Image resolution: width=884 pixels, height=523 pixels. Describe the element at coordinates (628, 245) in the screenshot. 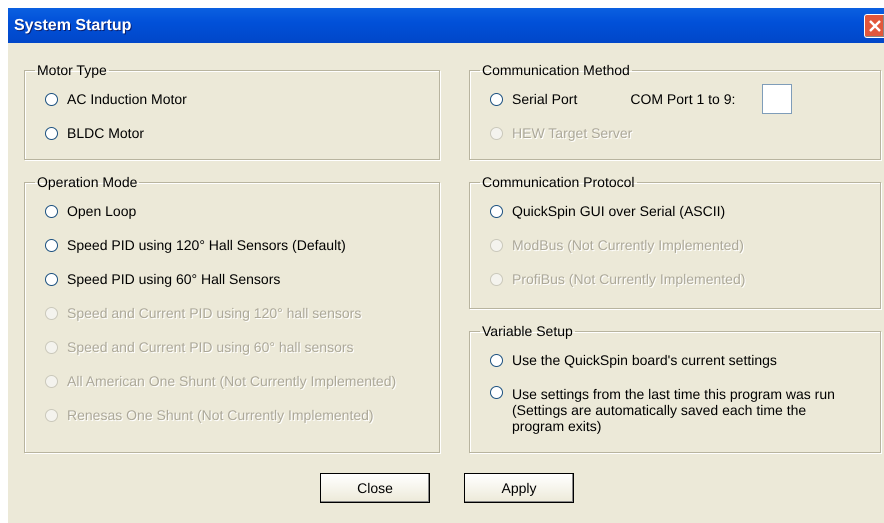

I see `option-label: ModBus (Not Currently Implemented)` at that location.